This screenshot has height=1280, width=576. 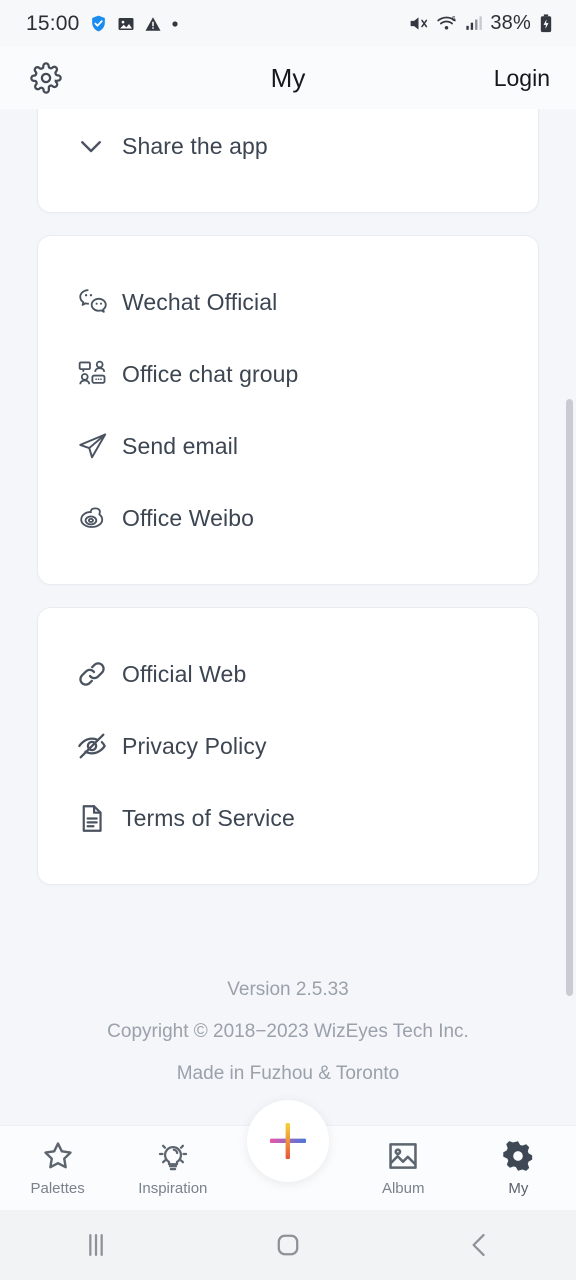 I want to click on send-email-icon, so click(x=99, y=446).